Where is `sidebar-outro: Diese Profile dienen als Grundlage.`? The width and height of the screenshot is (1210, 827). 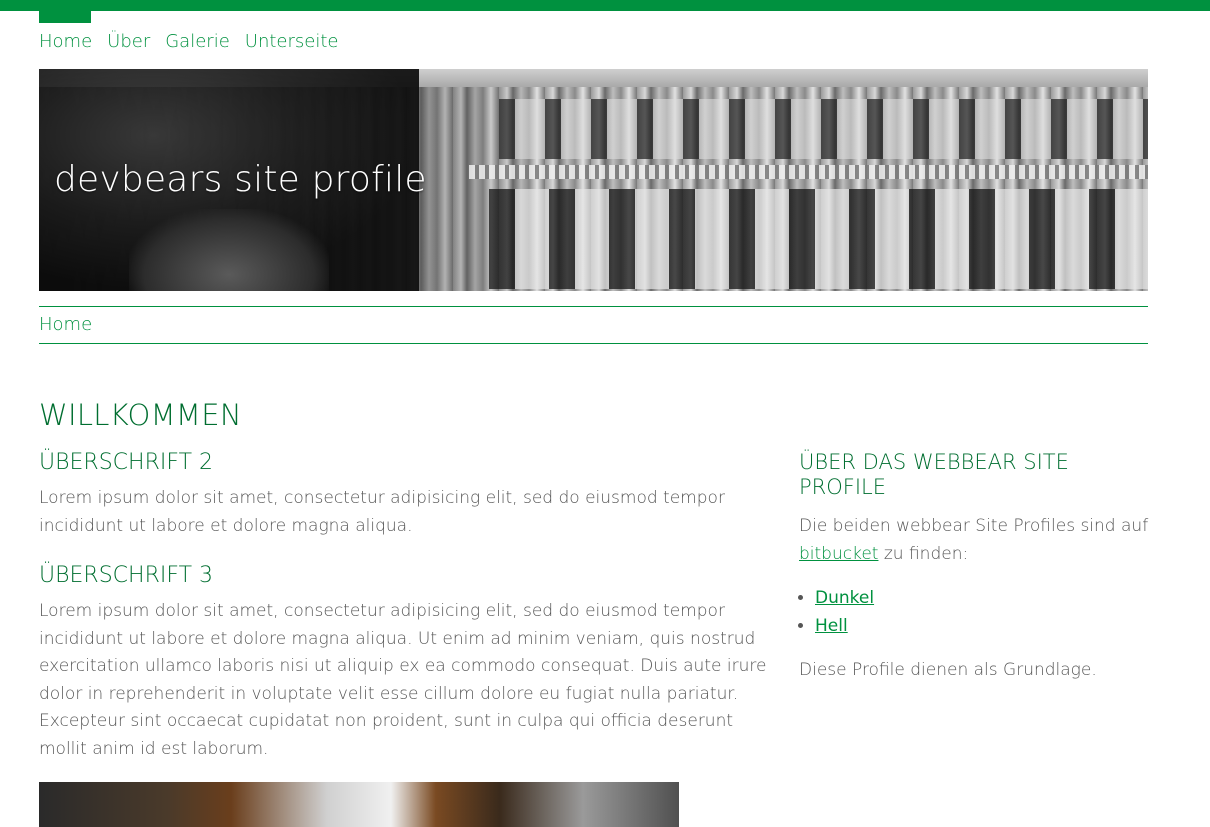 sidebar-outro: Diese Profile dienen als Grundlage. is located at coordinates (948, 670).